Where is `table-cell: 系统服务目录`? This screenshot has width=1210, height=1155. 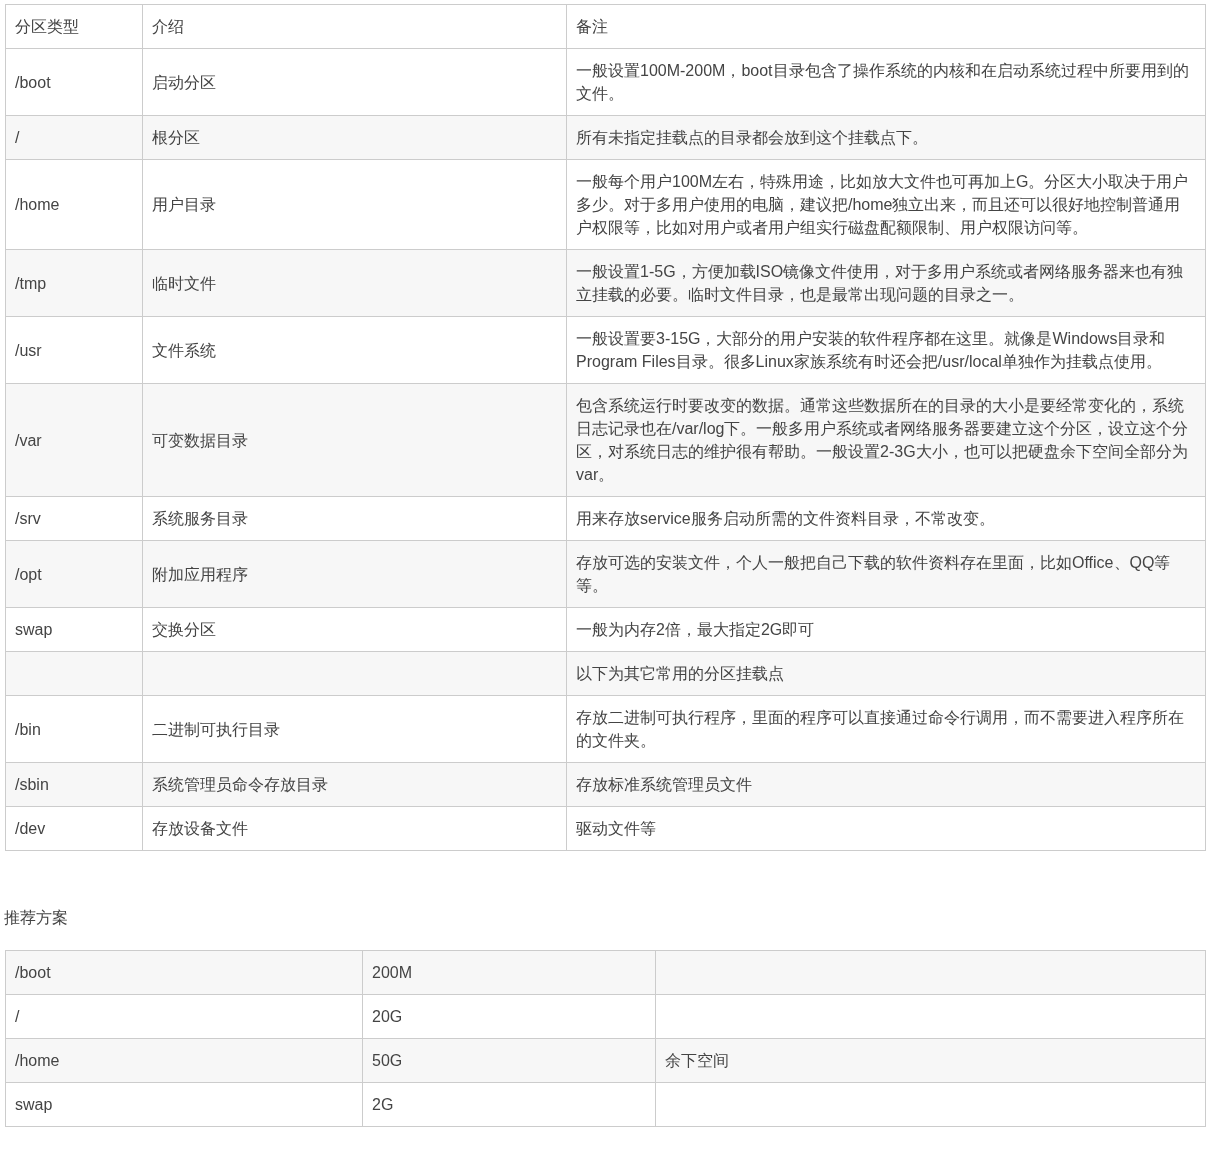 table-cell: 系统服务目录 is located at coordinates (354, 518).